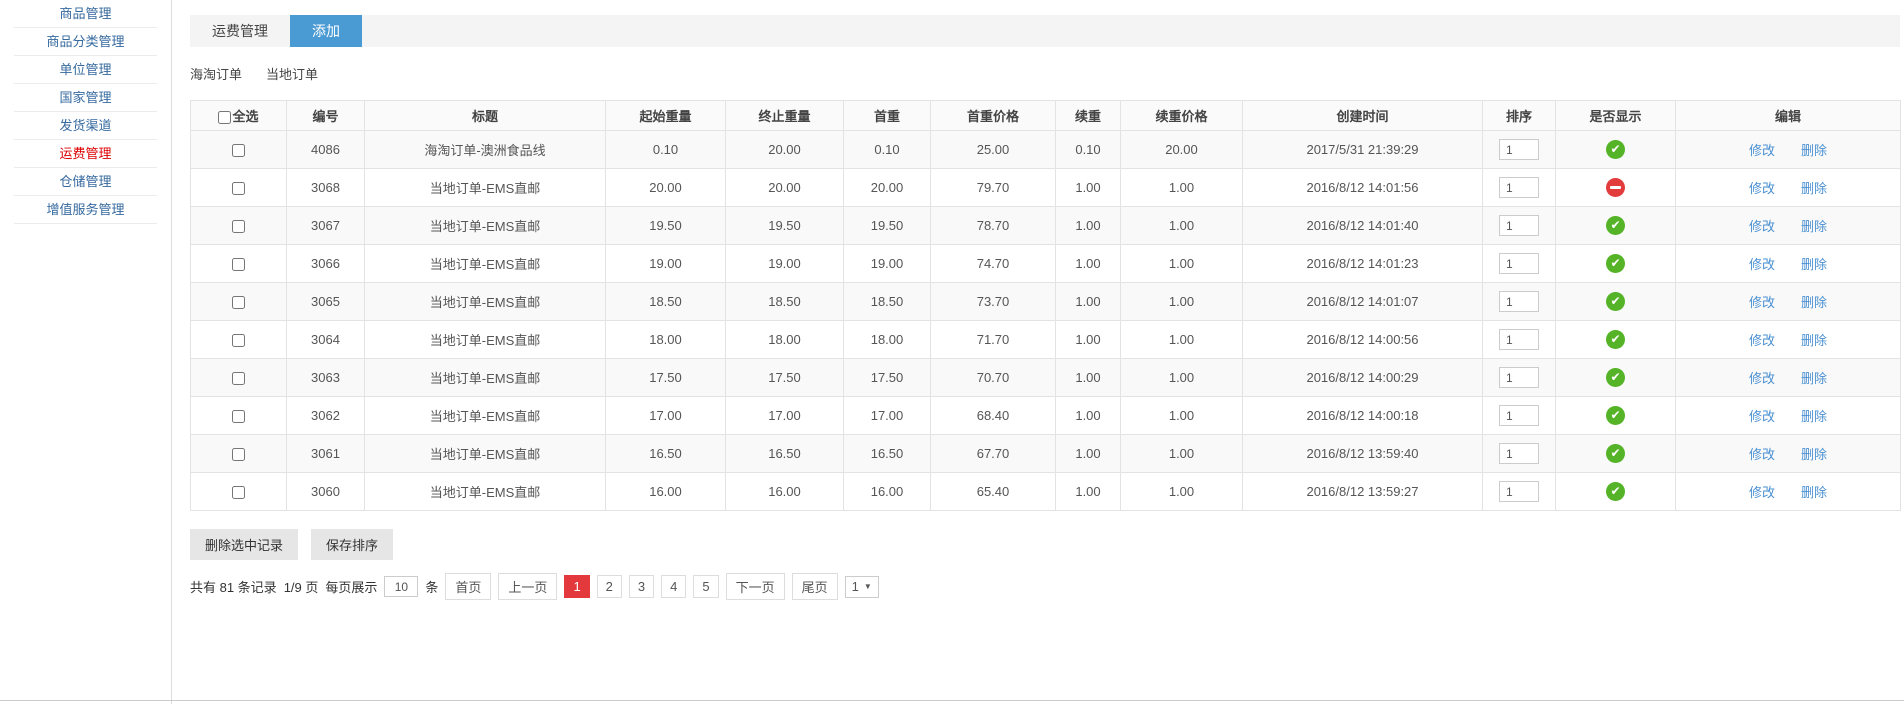  What do you see at coordinates (993, 263) in the screenshot?
I see `cell-first-price: 74.70` at bounding box center [993, 263].